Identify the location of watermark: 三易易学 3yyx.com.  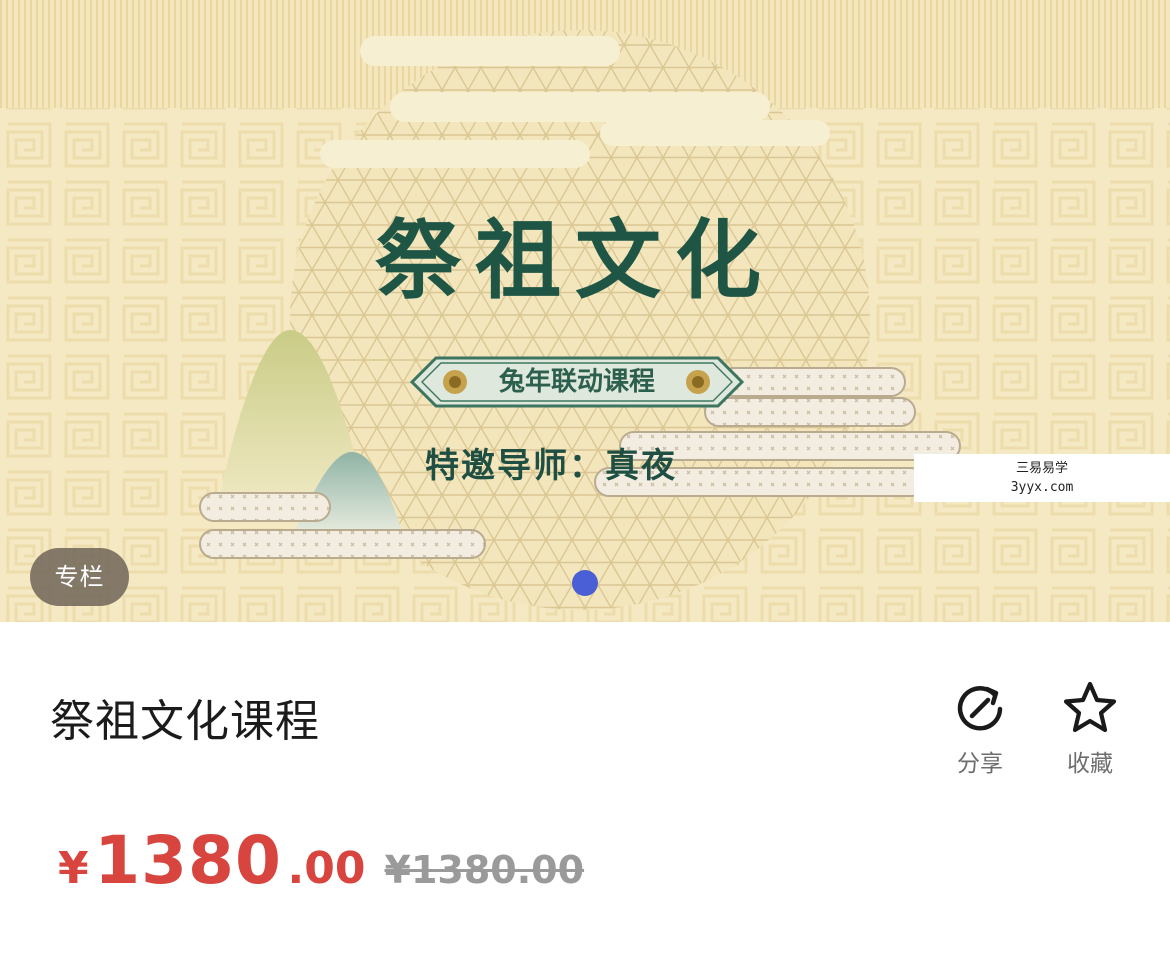
(1042, 478).